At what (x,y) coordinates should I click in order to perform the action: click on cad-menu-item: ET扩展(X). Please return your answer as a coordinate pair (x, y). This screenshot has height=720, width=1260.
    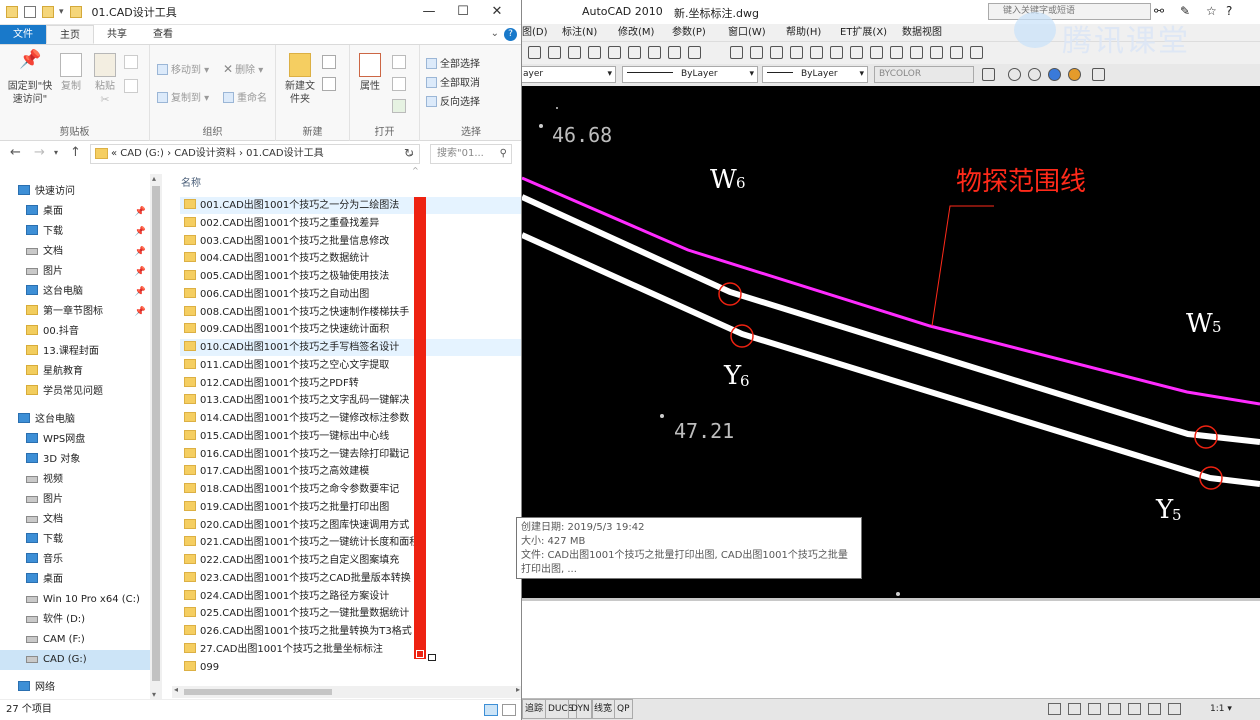
    Looking at the image, I should click on (863, 32).